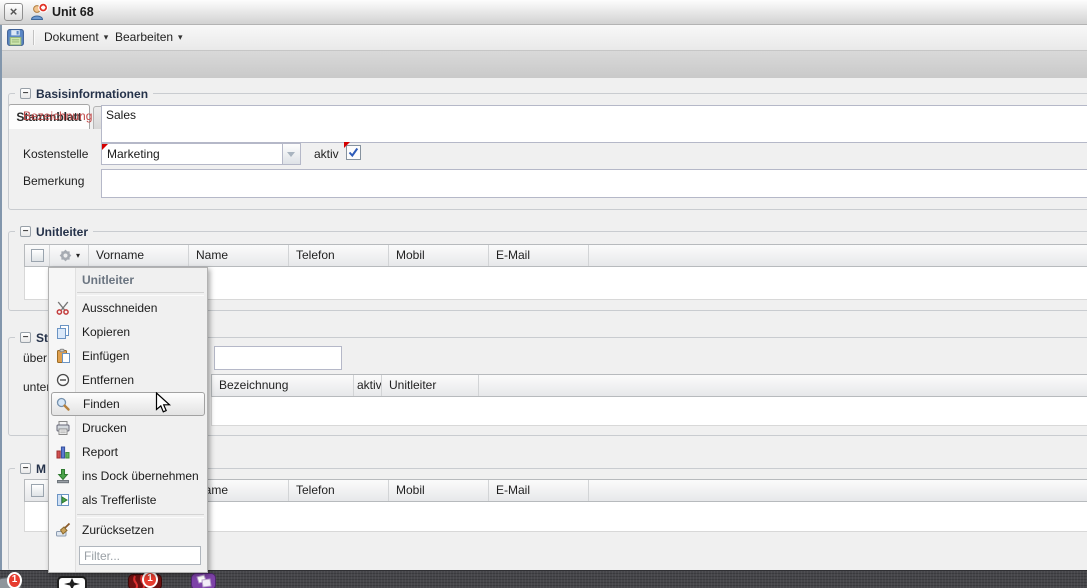 The width and height of the screenshot is (1087, 588). I want to click on save-button, so click(16, 38).